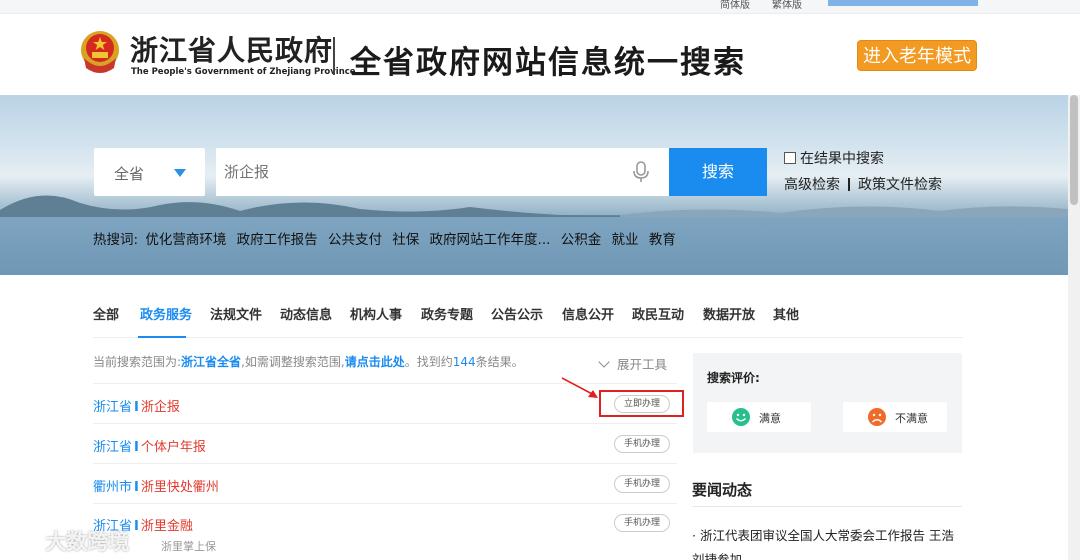 Image resolution: width=1080 pixels, height=560 pixels. I want to click on elder-mode-button: 进入老年模式, so click(917, 55).